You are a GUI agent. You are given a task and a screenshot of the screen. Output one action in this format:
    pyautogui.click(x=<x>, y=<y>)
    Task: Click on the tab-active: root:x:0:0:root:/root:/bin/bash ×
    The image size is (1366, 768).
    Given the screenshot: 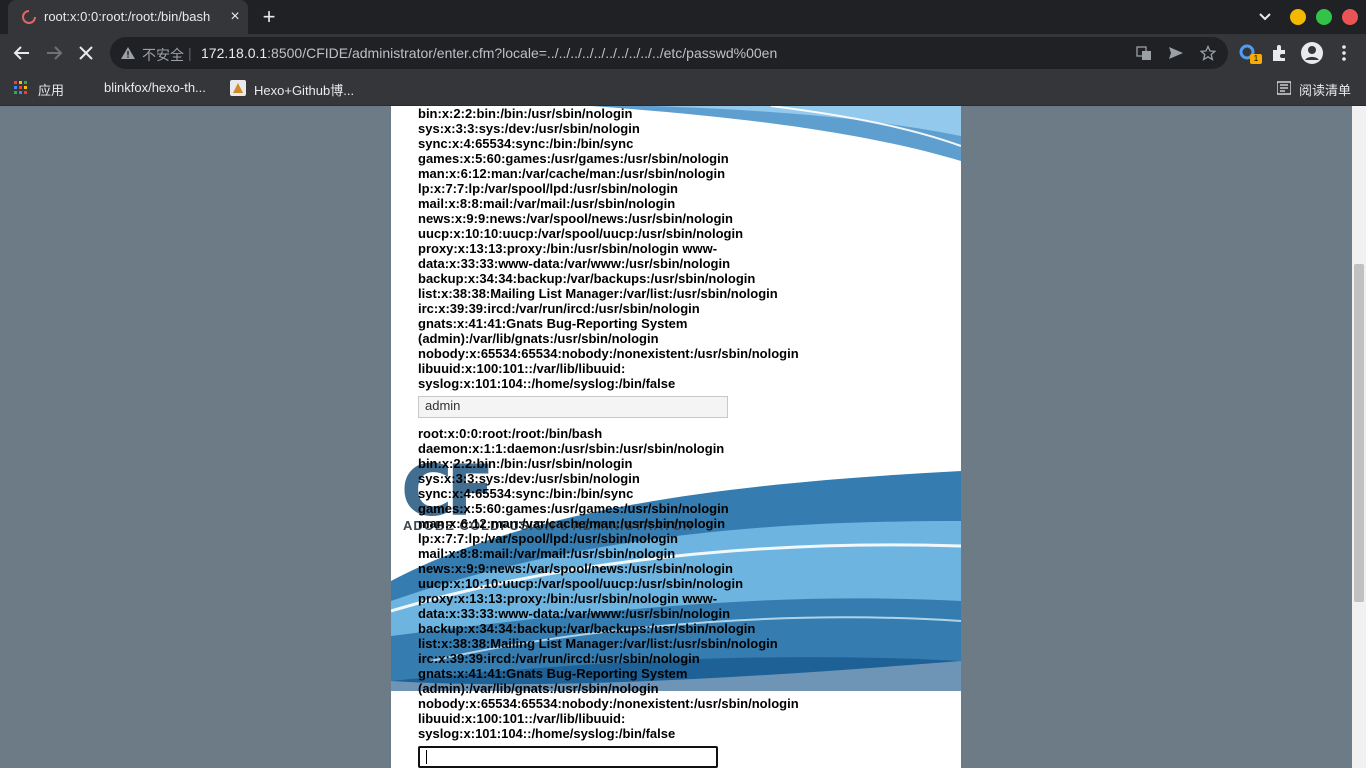 What is the action you would take?
    pyautogui.click(x=128, y=17)
    